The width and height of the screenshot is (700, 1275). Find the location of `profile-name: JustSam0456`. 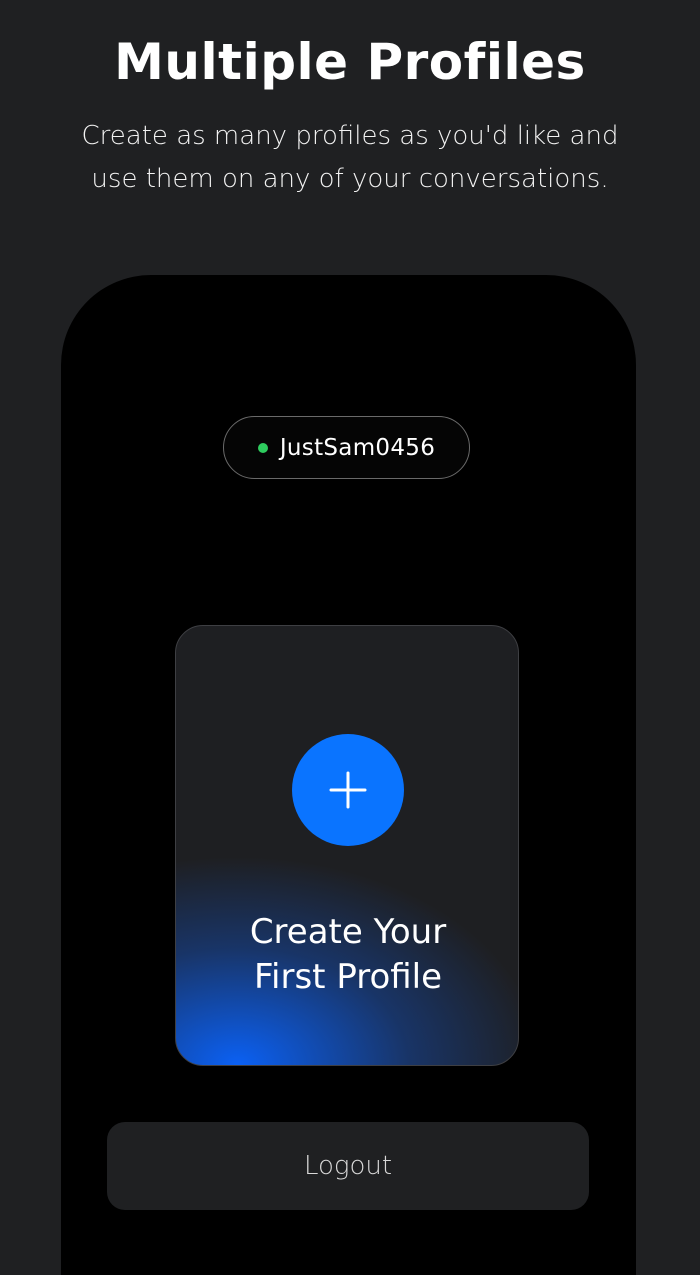

profile-name: JustSam0456 is located at coordinates (357, 447).